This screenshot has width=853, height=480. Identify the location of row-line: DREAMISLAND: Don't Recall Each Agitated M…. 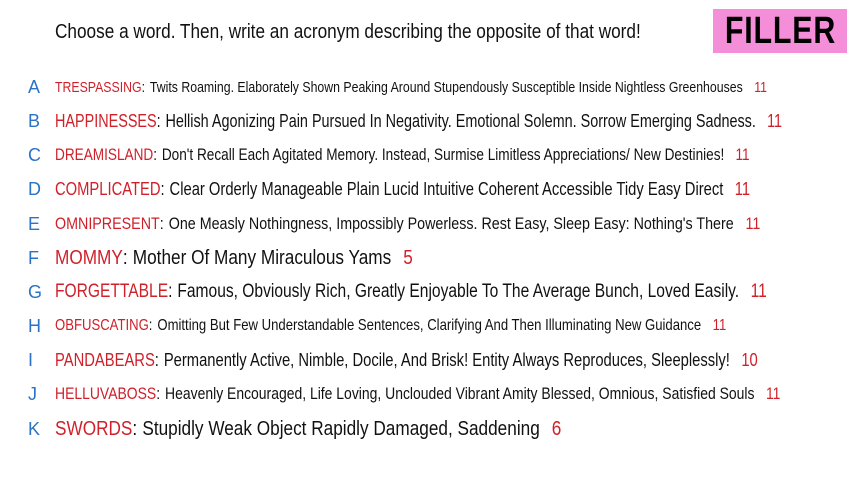
(402, 155).